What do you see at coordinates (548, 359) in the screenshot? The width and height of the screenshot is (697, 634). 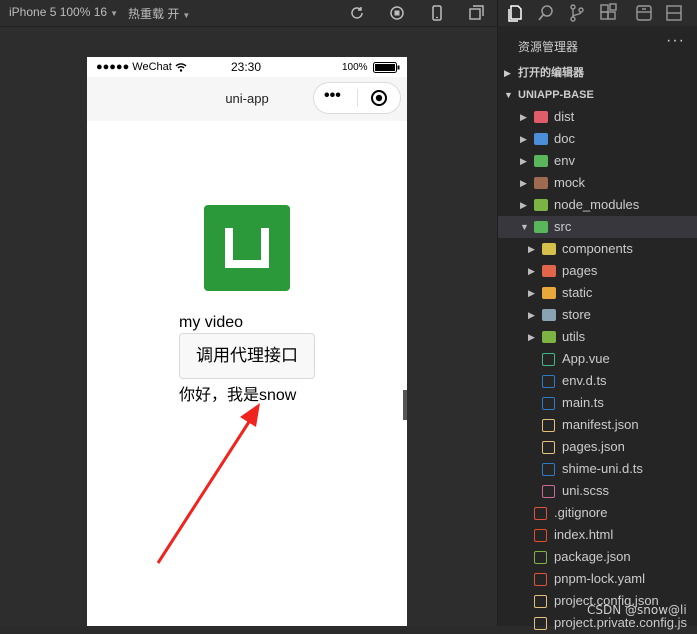 I see `vue-icon` at bounding box center [548, 359].